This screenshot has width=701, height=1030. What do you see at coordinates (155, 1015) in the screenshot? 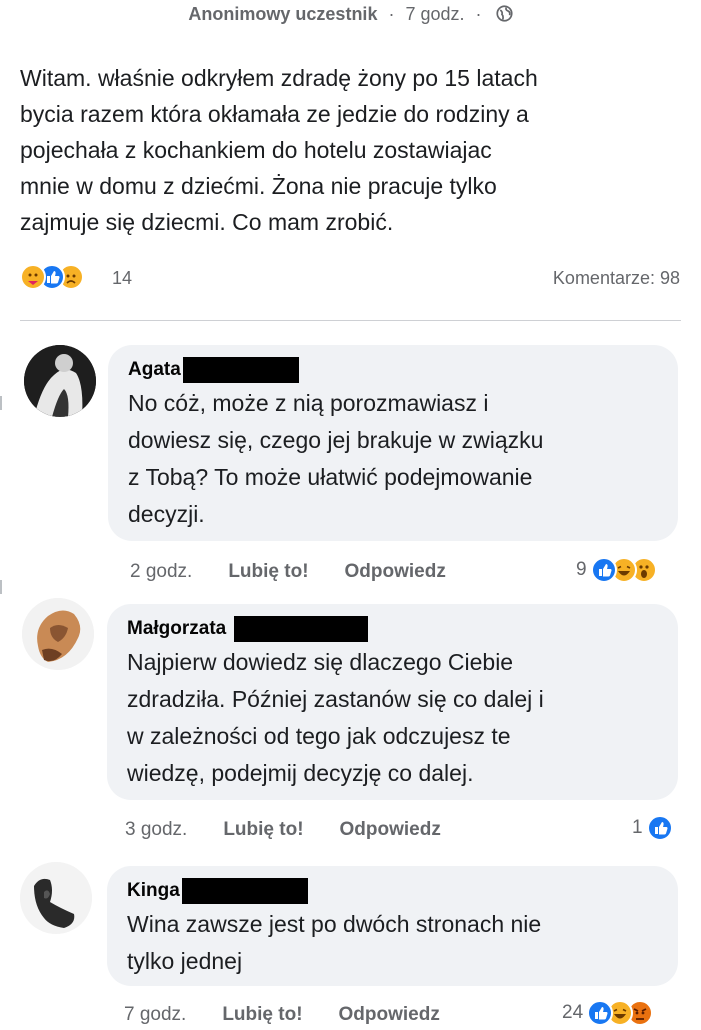
I see `comment-time: 7 godz.` at bounding box center [155, 1015].